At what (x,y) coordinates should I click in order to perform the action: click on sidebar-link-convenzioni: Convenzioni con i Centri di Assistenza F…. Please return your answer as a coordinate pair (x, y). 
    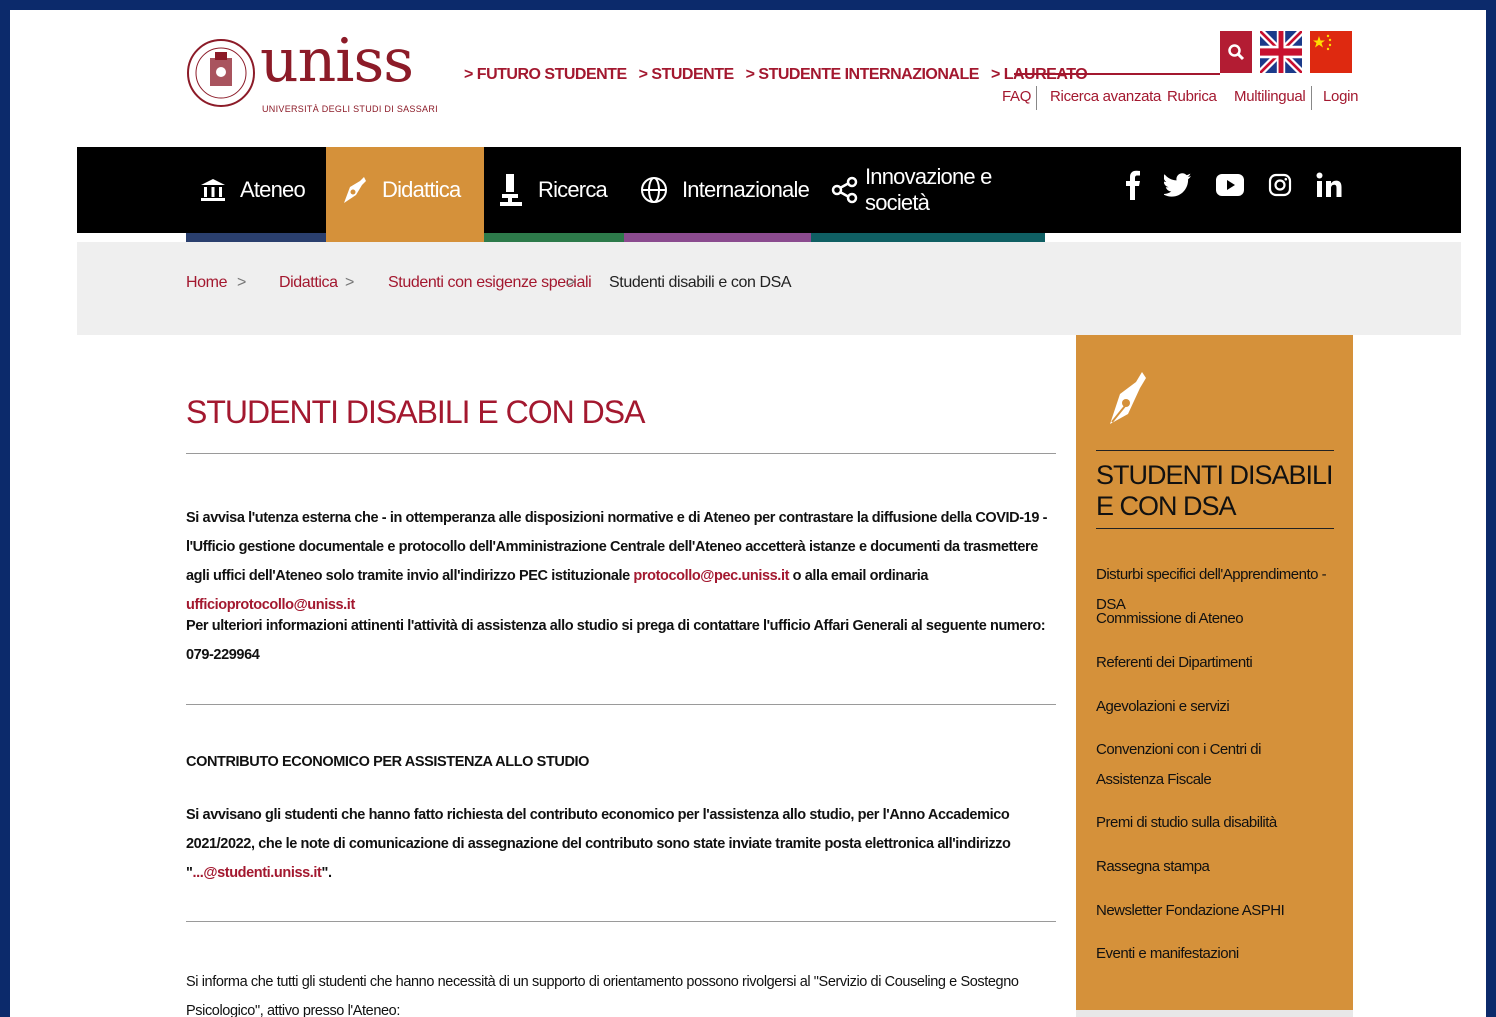
    Looking at the image, I should click on (1203, 765).